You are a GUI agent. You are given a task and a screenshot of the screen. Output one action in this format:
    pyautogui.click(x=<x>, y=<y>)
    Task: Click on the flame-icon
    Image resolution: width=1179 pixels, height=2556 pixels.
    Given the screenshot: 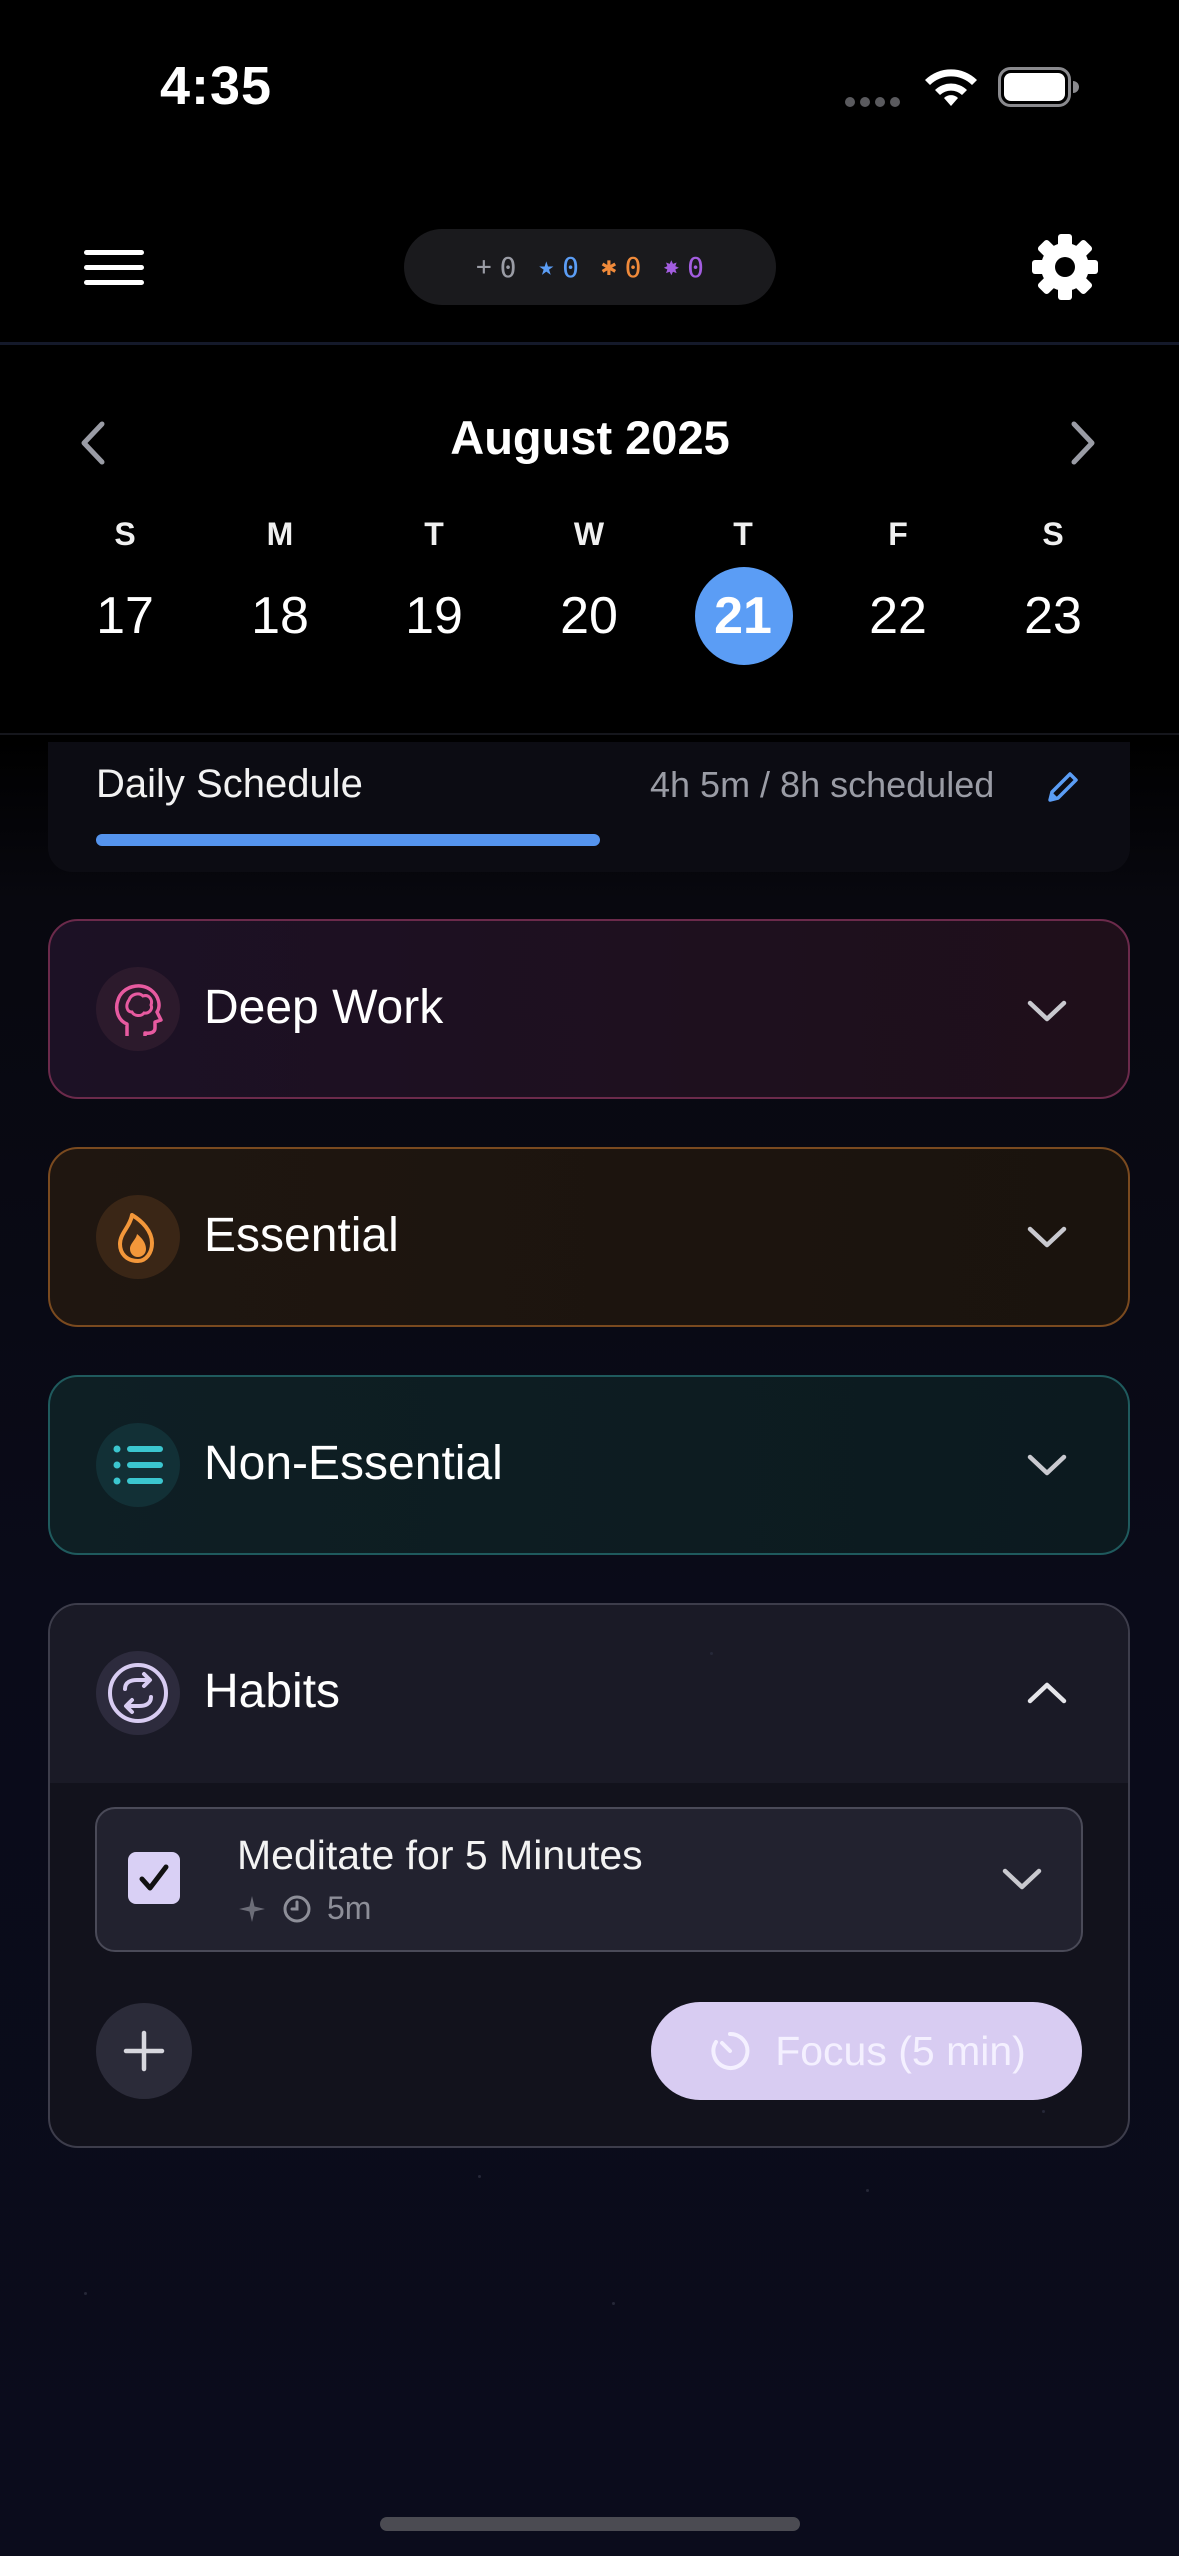 What is the action you would take?
    pyautogui.click(x=138, y=1237)
    